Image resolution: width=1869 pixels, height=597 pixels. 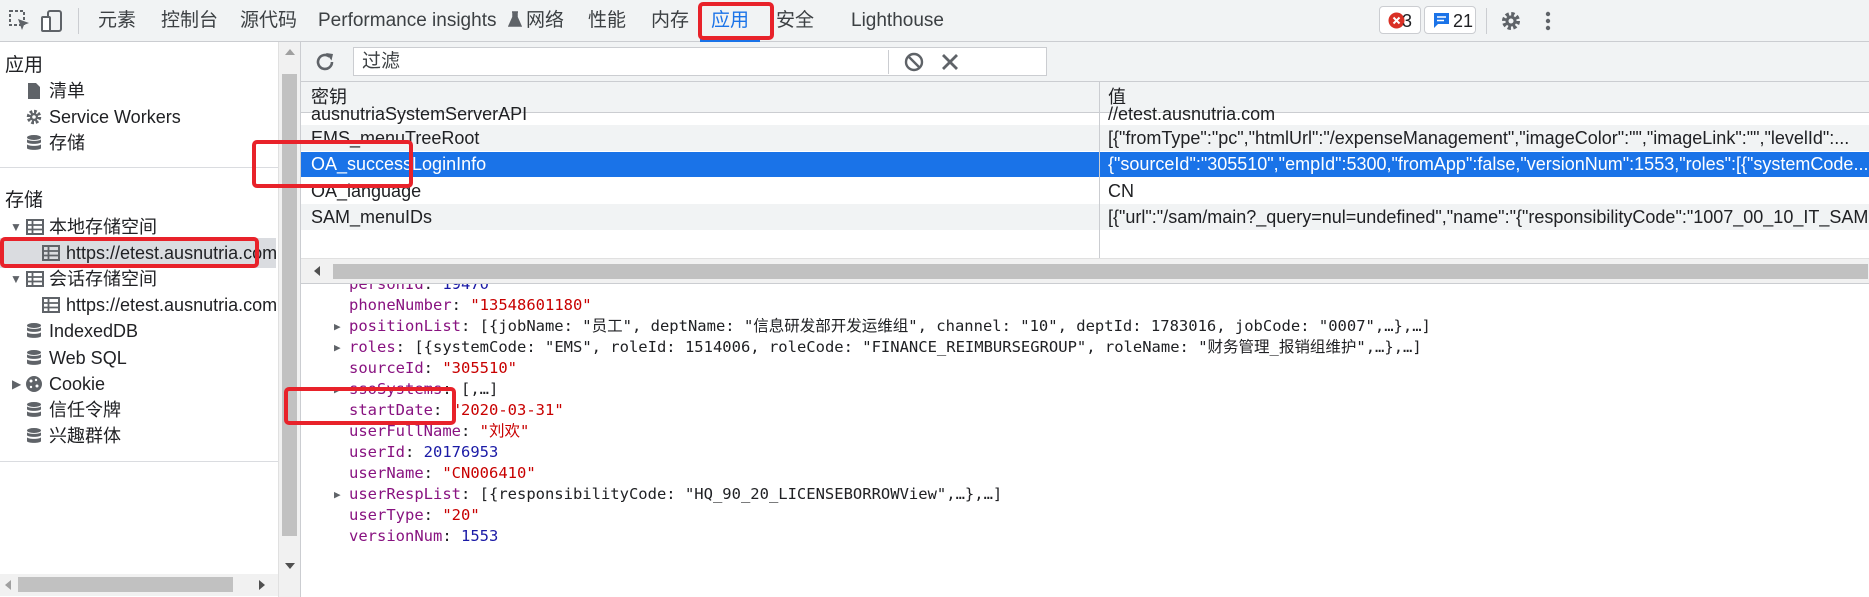 I want to click on sidebar-item-label: 存储, so click(x=67, y=143).